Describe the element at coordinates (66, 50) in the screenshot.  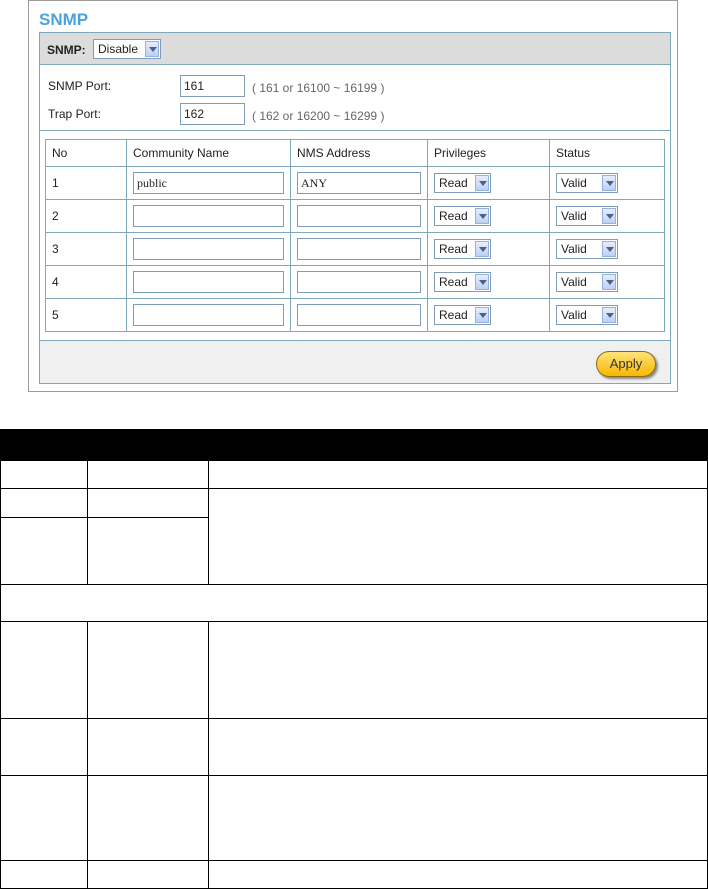
I see `snmp-label: SNMP:` at that location.